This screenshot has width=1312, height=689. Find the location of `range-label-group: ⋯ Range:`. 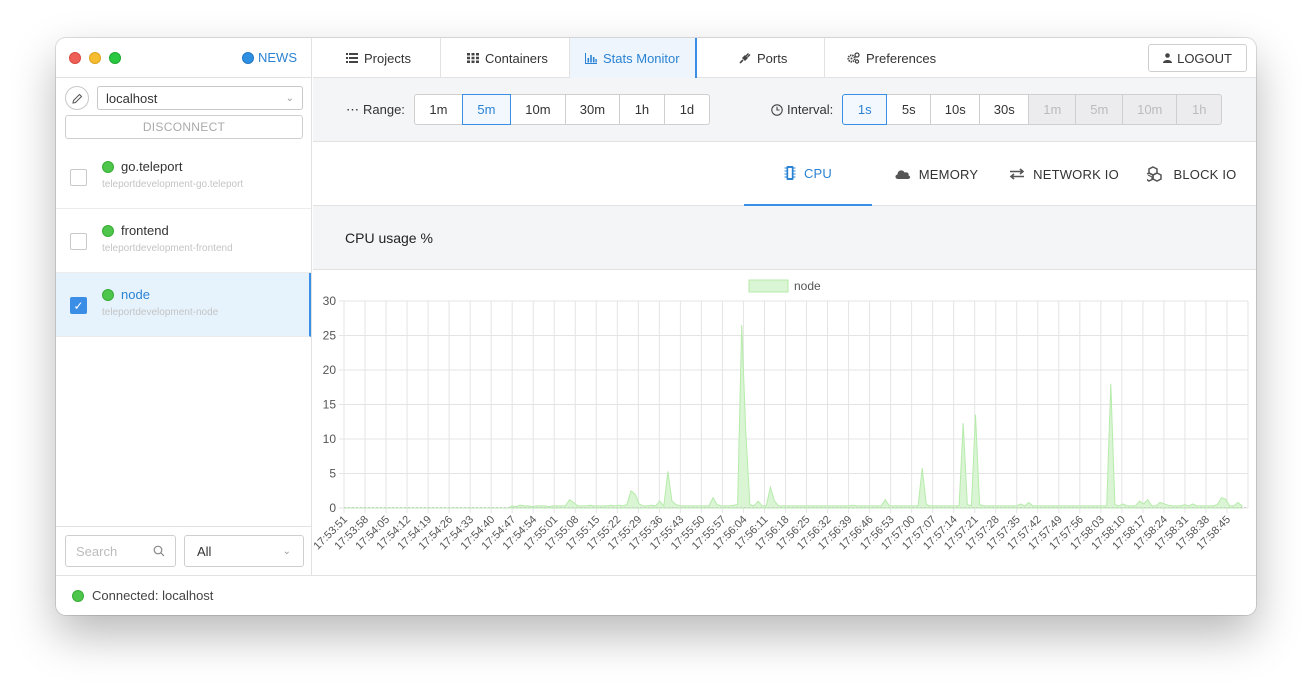

range-label-group: ⋯ Range: is located at coordinates (375, 110).